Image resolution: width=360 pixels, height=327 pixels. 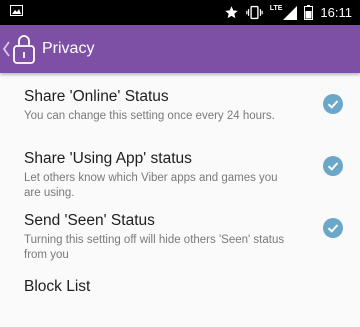 What do you see at coordinates (254, 12) in the screenshot?
I see `vibrate-icon` at bounding box center [254, 12].